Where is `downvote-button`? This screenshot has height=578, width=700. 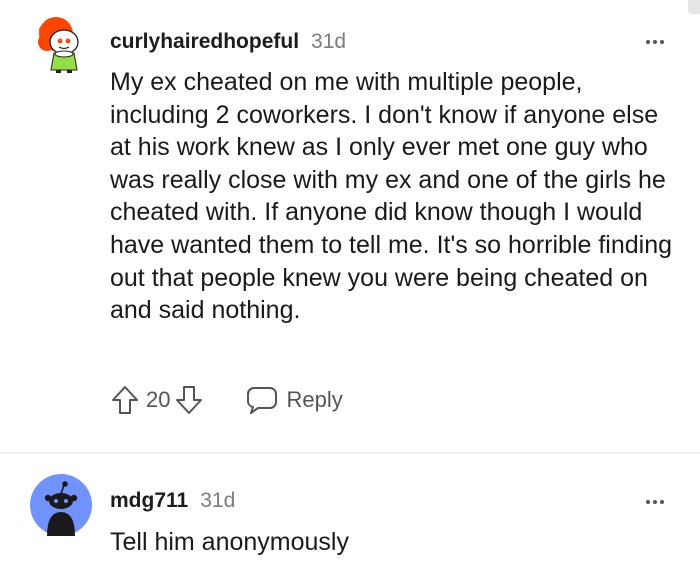 downvote-button is located at coordinates (189, 400).